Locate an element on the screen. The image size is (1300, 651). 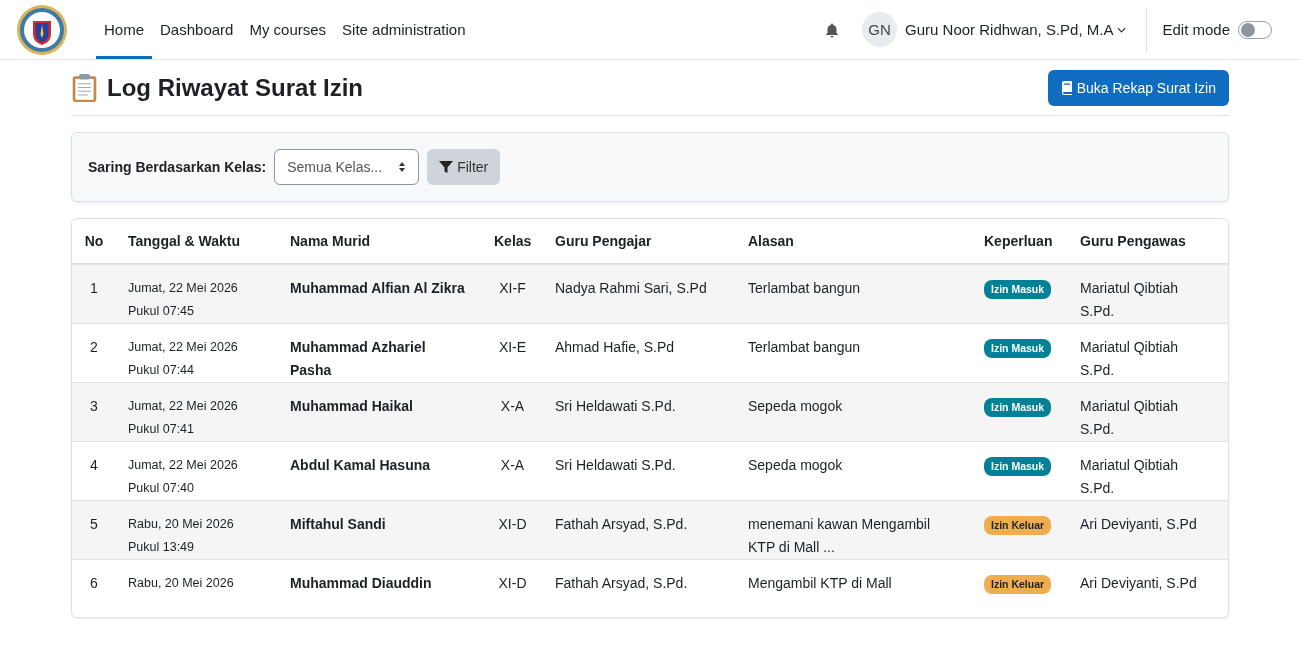
nav-link: Dashboard is located at coordinates (197, 31).